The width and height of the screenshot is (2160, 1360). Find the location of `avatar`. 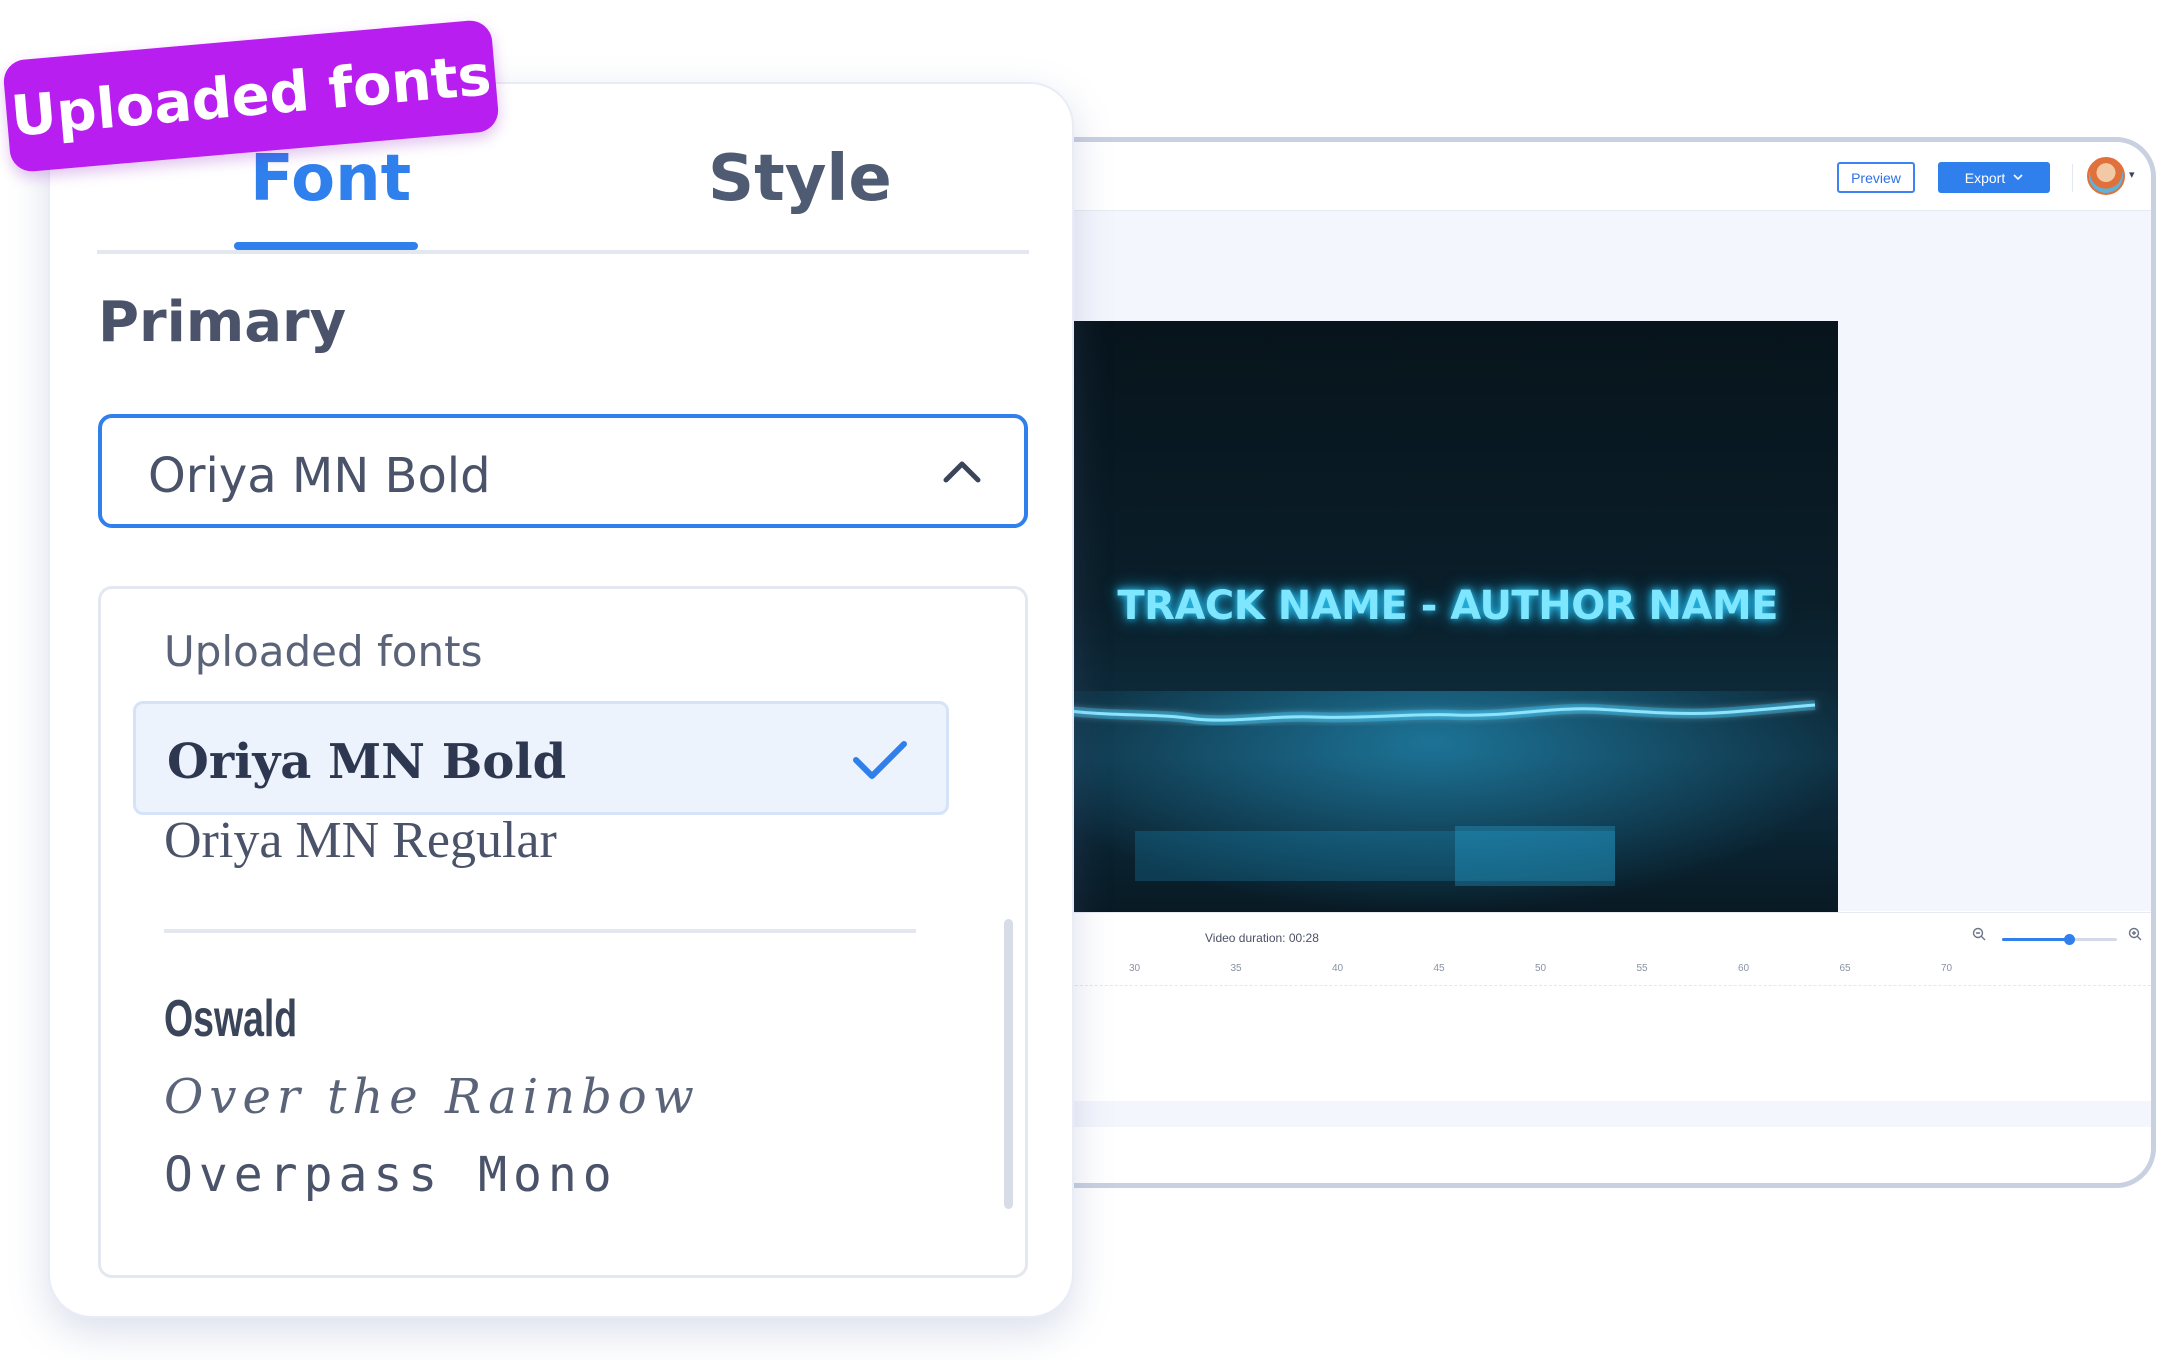

avatar is located at coordinates (2106, 176).